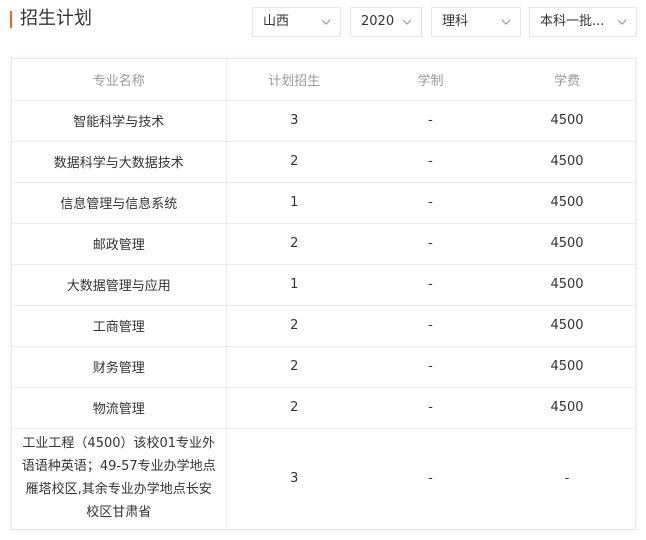 This screenshot has height=540, width=646. What do you see at coordinates (11, 19) in the screenshot?
I see `title-accent-bar` at bounding box center [11, 19].